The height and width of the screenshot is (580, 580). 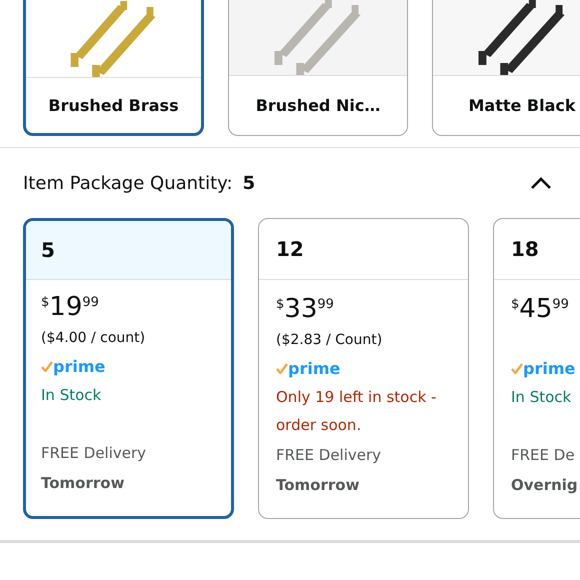 What do you see at coordinates (290, 249) in the screenshot?
I see `option-count: 12` at bounding box center [290, 249].